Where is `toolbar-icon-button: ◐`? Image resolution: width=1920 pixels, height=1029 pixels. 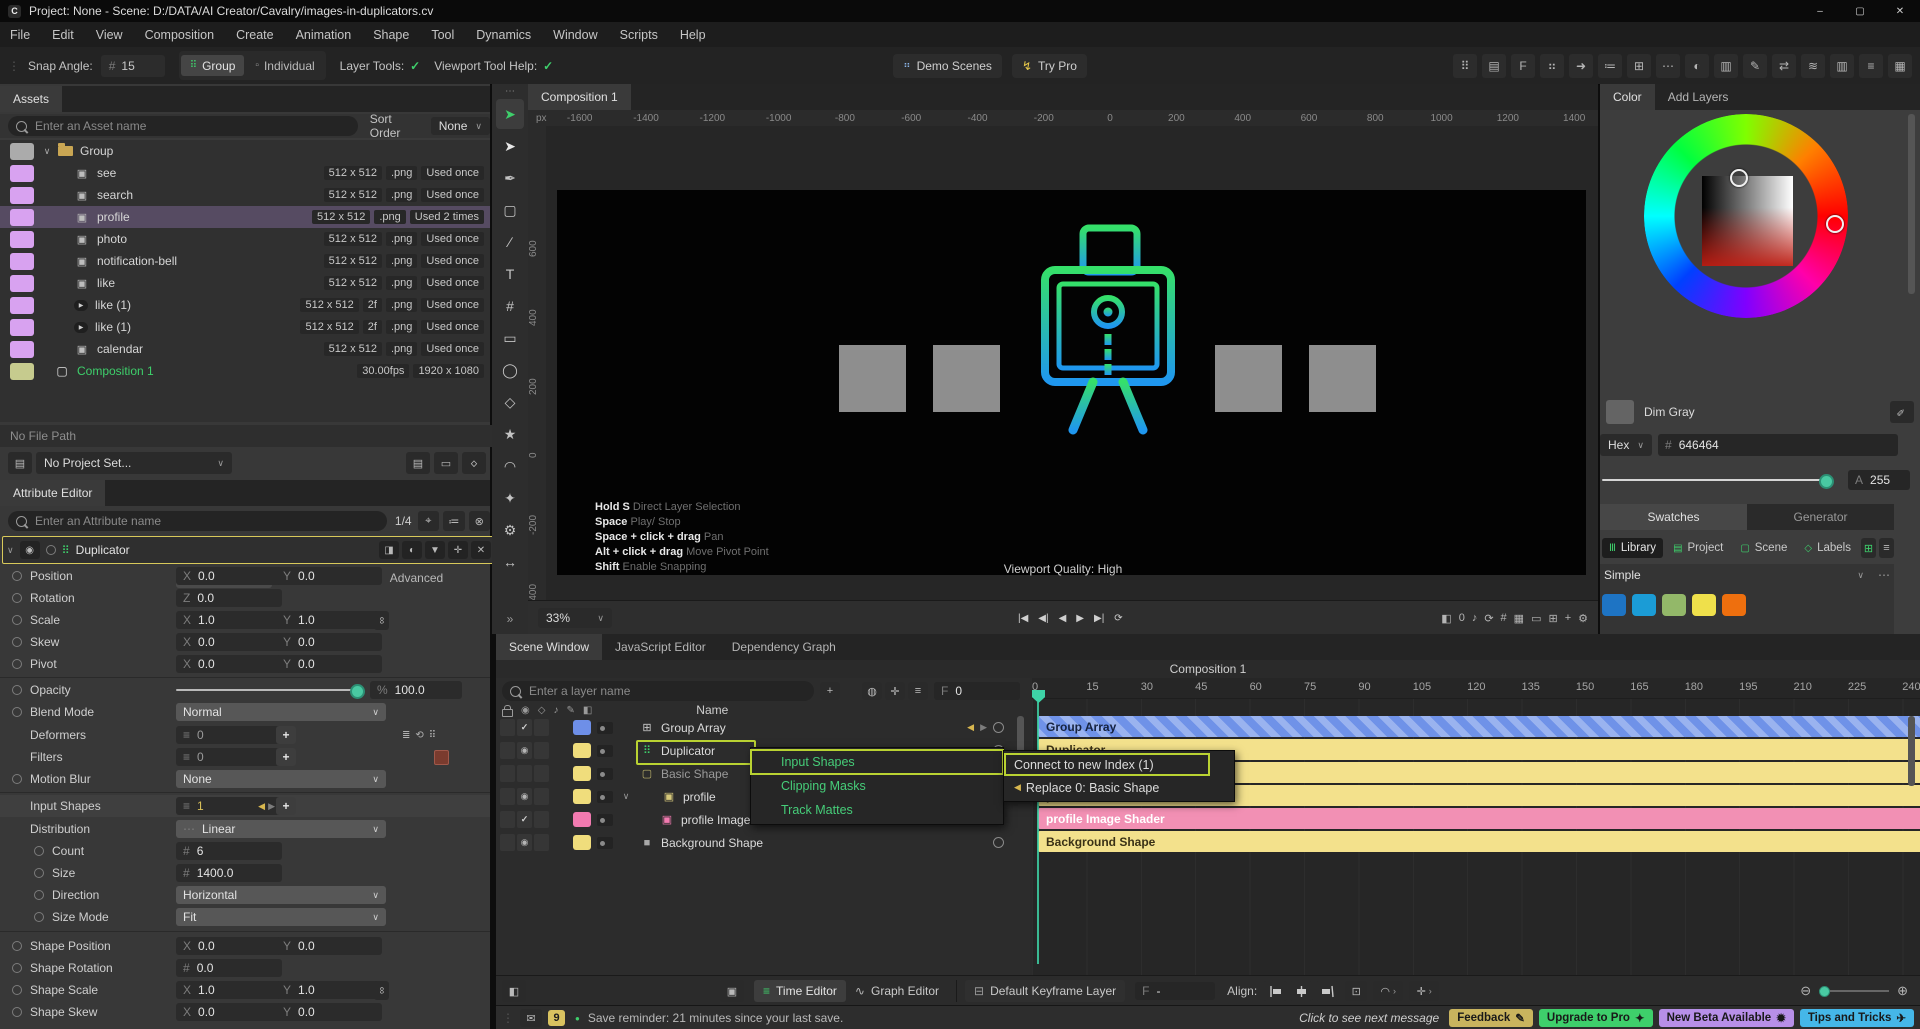 toolbar-icon-button: ◐ is located at coordinates (1697, 65).